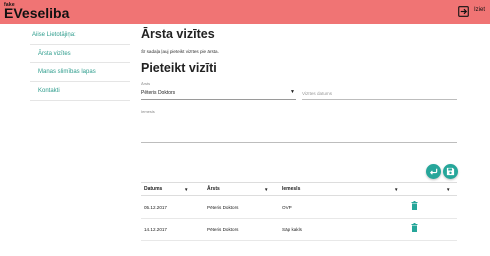 Image resolution: width=490 pixels, height=256 pixels. Describe the element at coordinates (155, 229) in the screenshot. I see `visit-date: 14.12.2017` at that location.